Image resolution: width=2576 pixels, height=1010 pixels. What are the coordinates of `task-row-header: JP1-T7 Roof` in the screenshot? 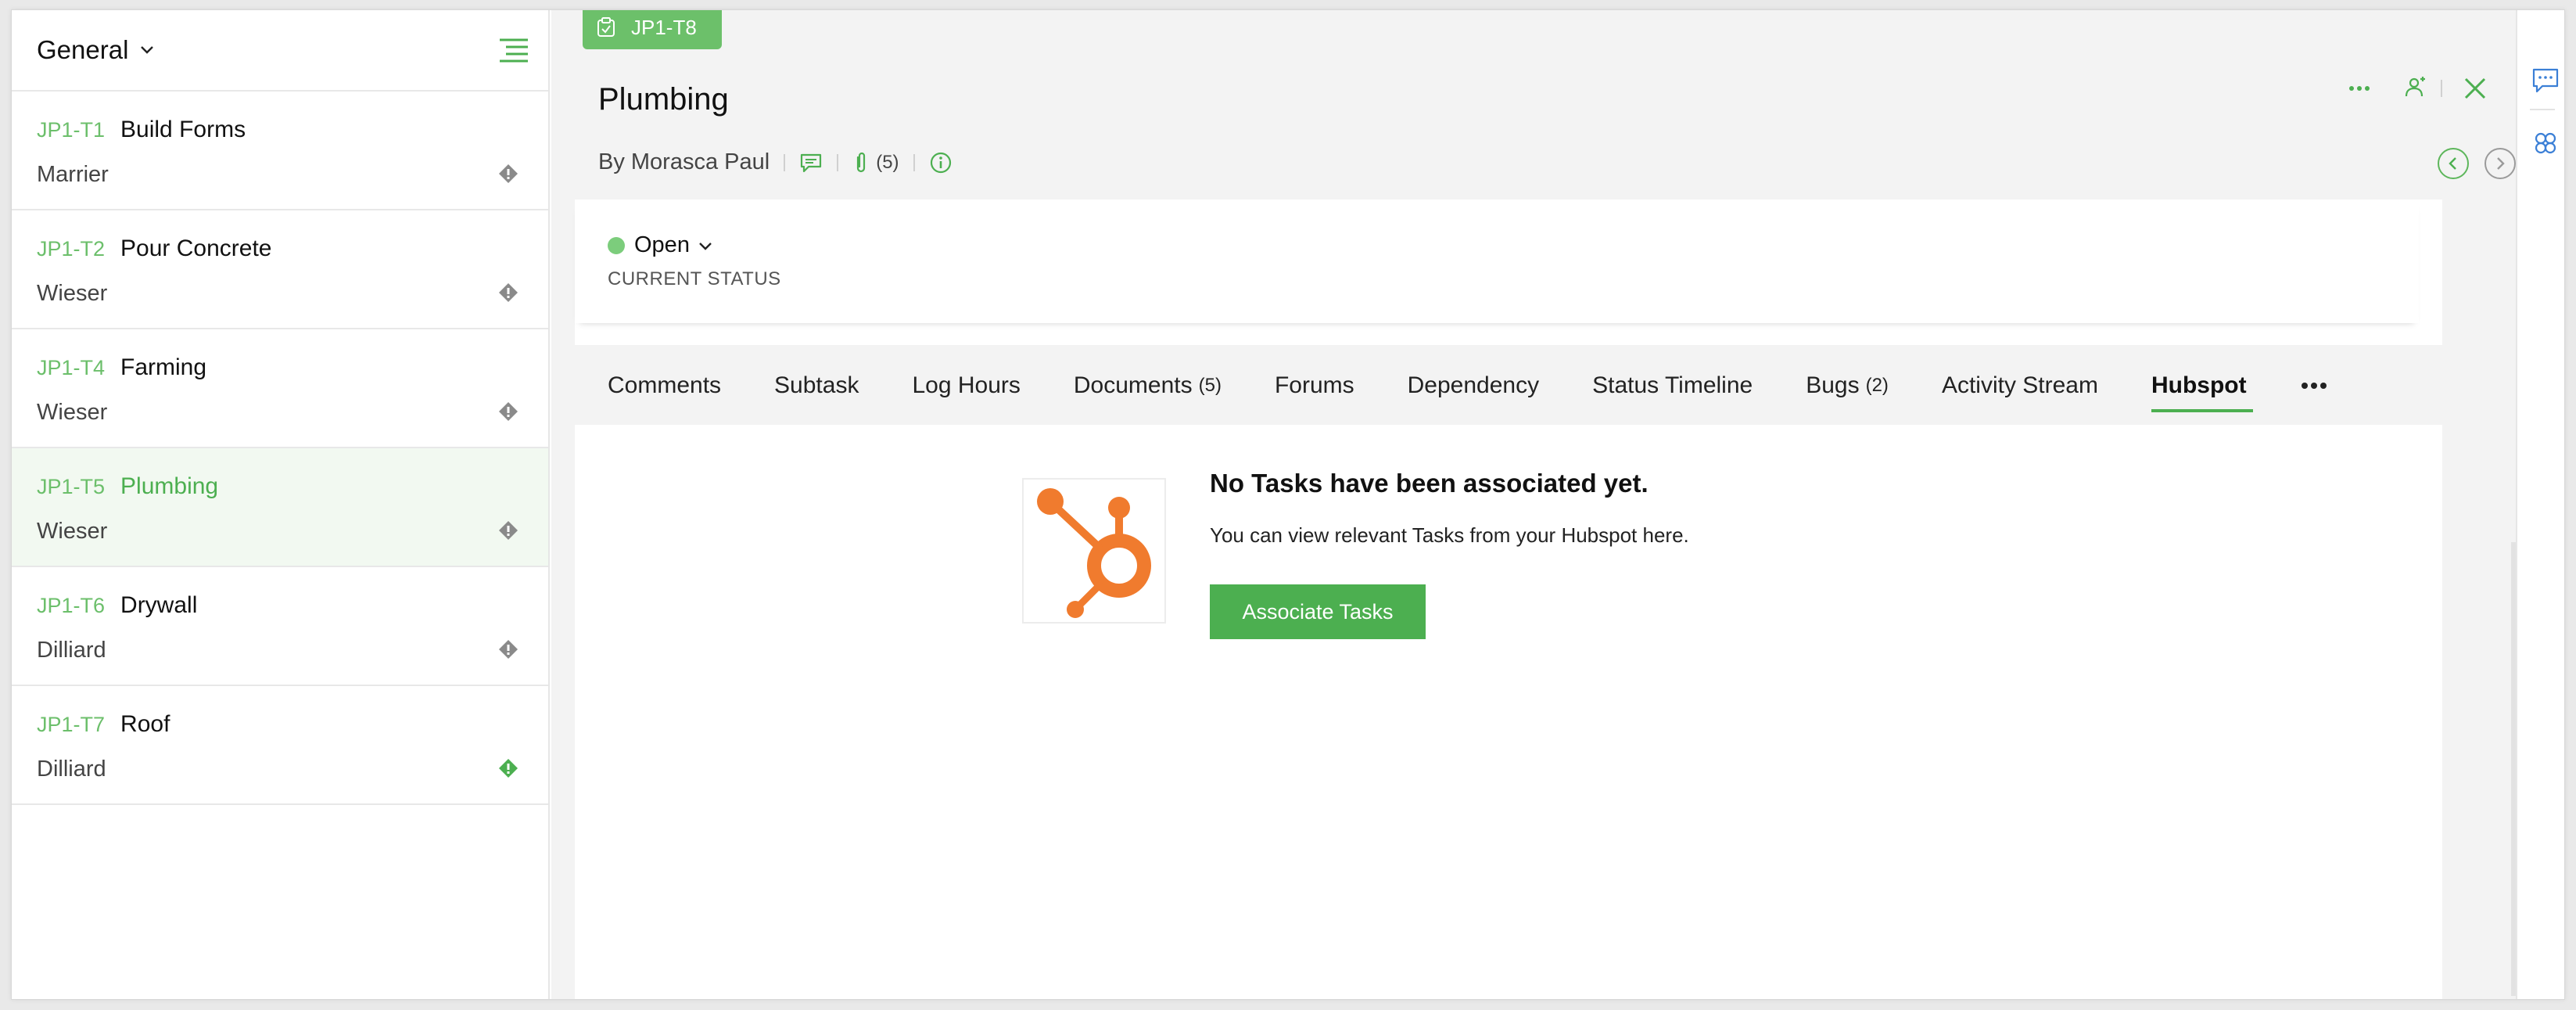 It's located at (103, 724).